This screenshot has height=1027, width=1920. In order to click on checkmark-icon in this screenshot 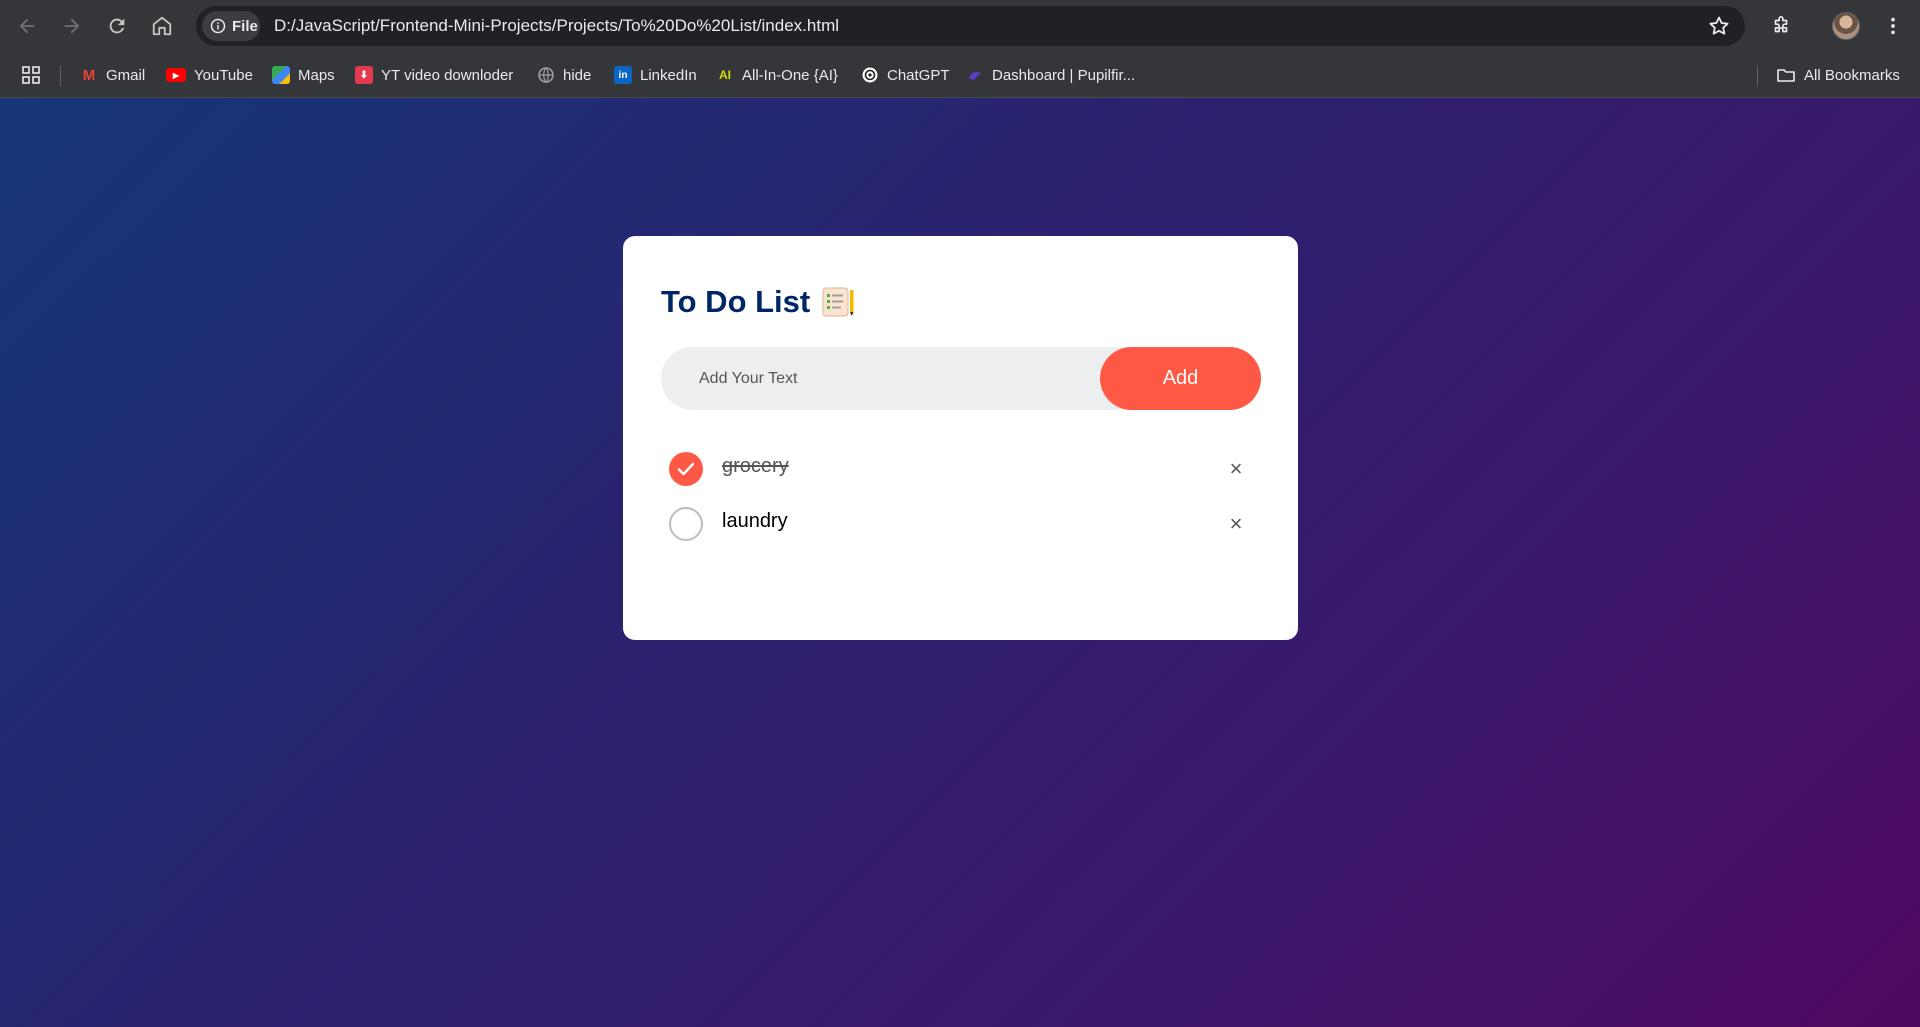, I will do `click(686, 469)`.